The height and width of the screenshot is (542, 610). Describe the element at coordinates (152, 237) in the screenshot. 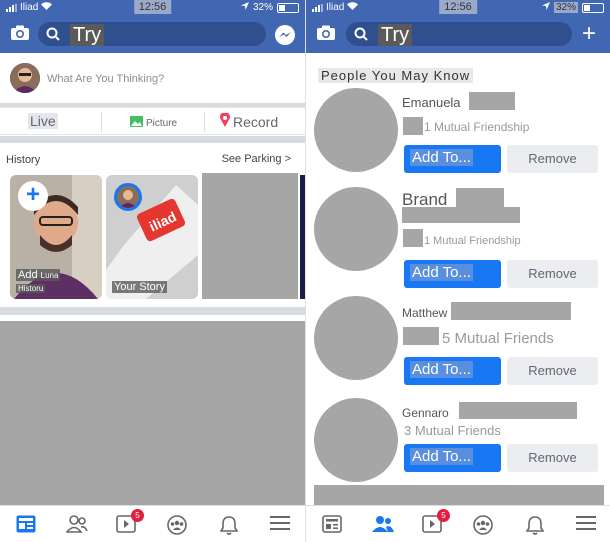

I see `story-card: iliad Your Story` at that location.